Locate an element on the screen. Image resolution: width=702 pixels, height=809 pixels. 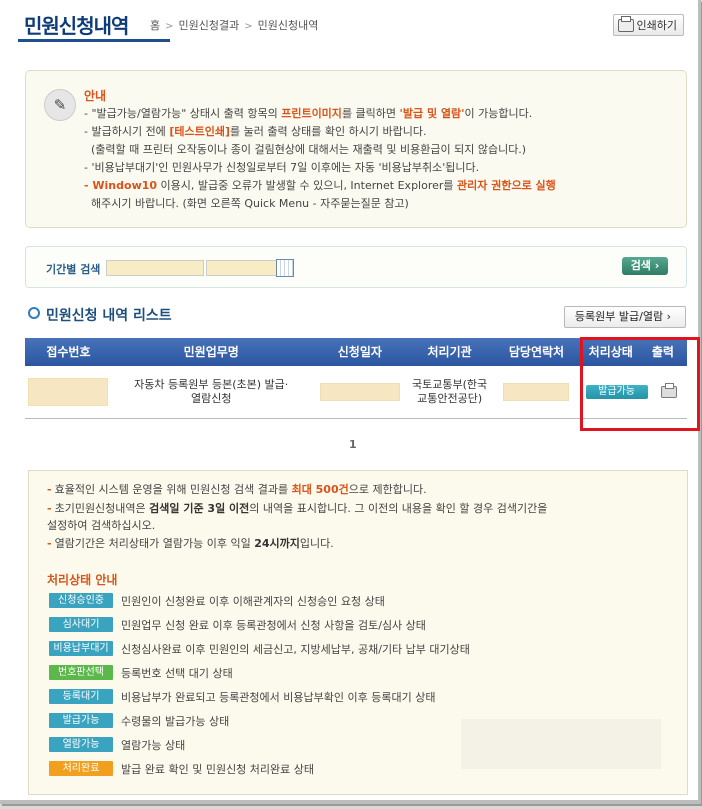
col-contact: 담당연락처 is located at coordinates (536, 352).